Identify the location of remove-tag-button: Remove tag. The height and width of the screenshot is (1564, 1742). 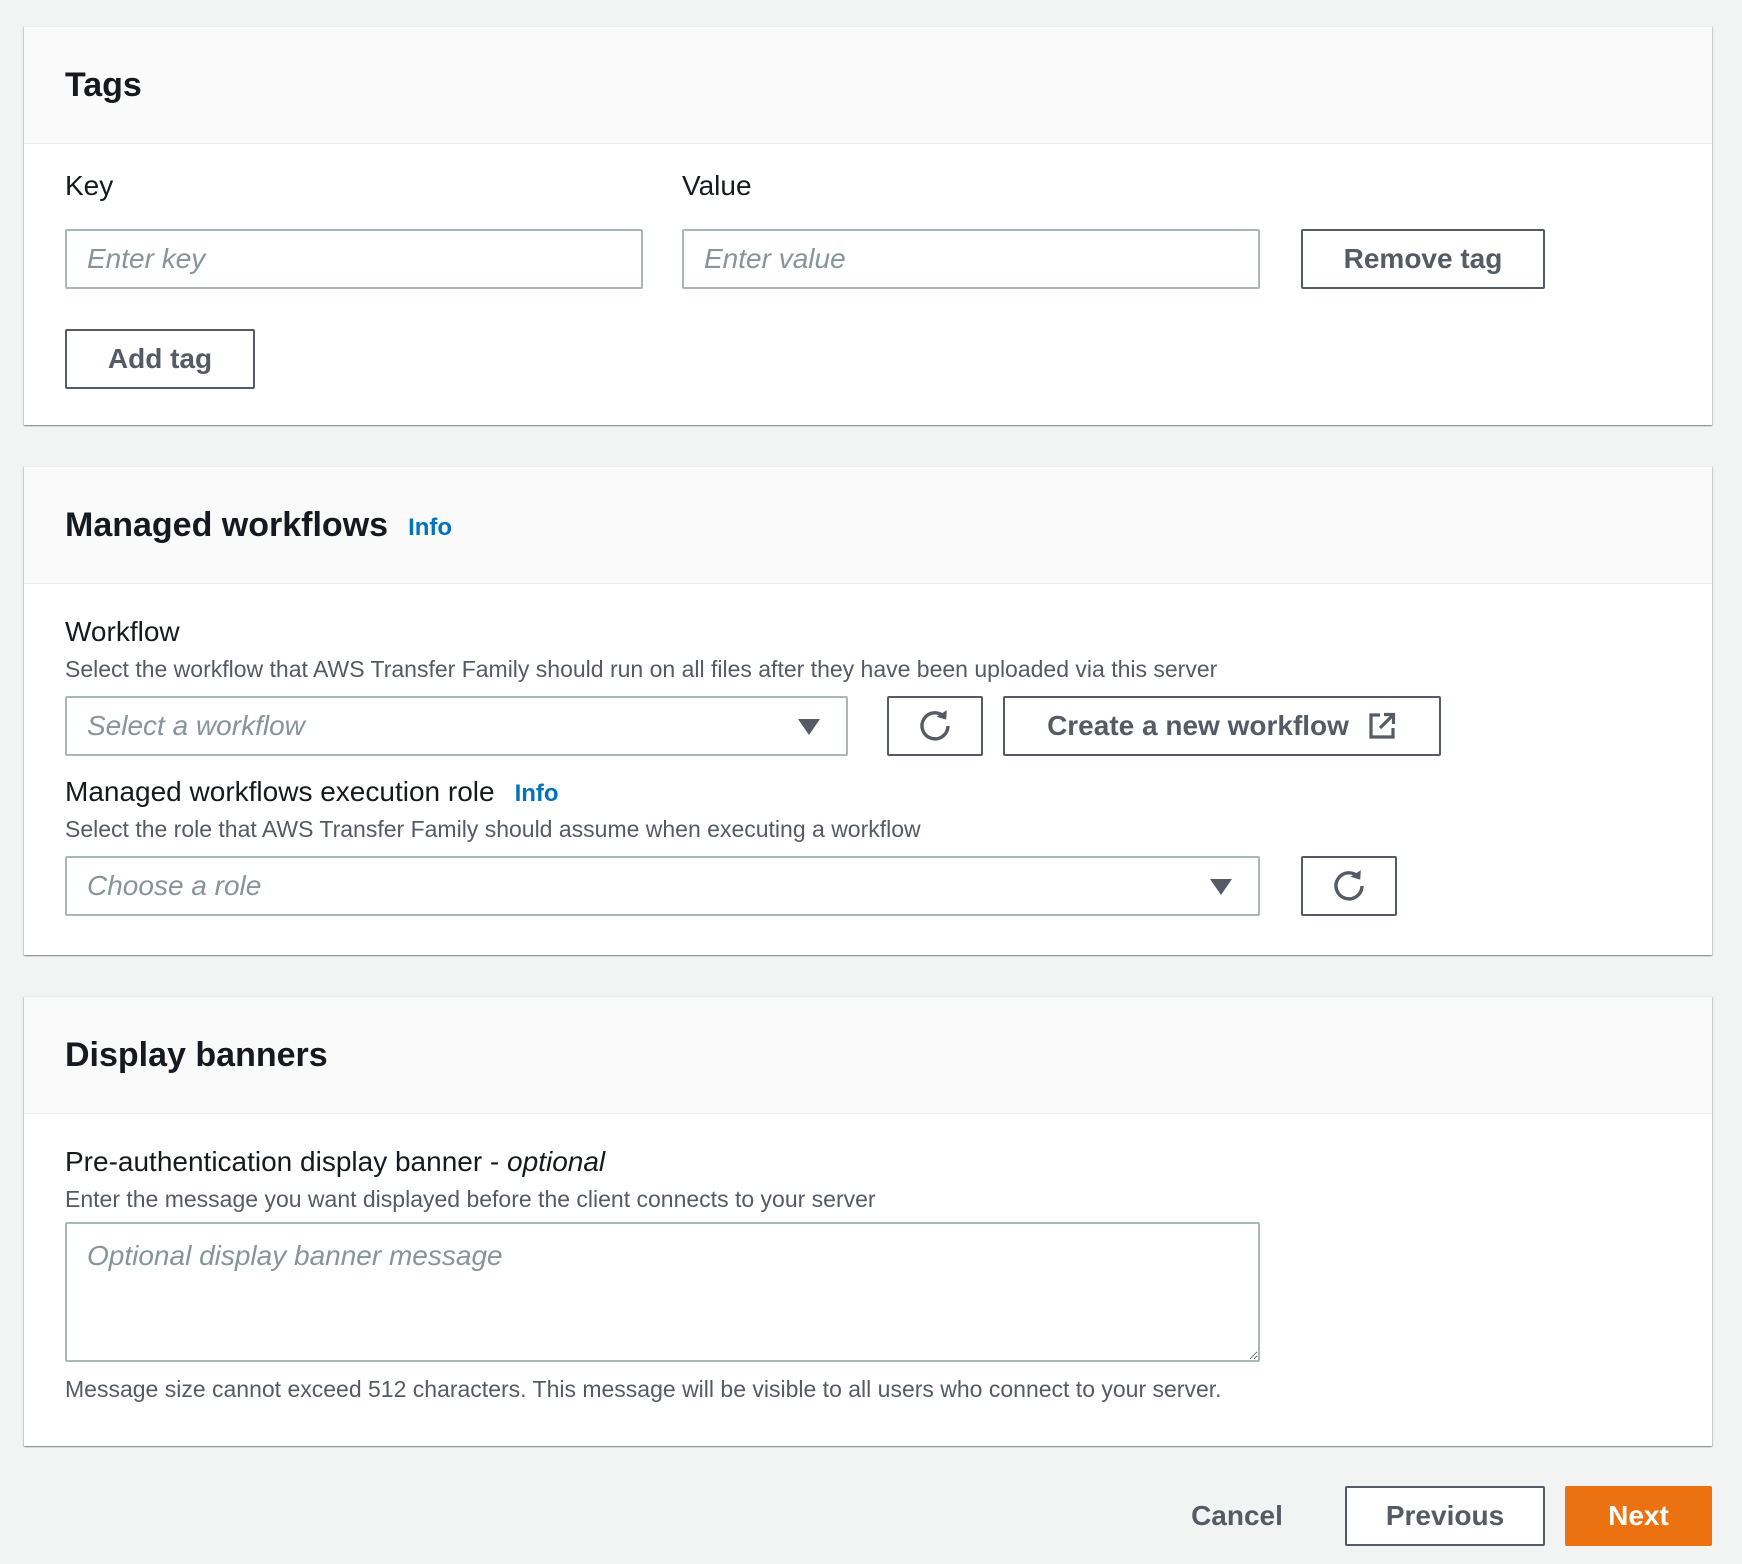
(1423, 259).